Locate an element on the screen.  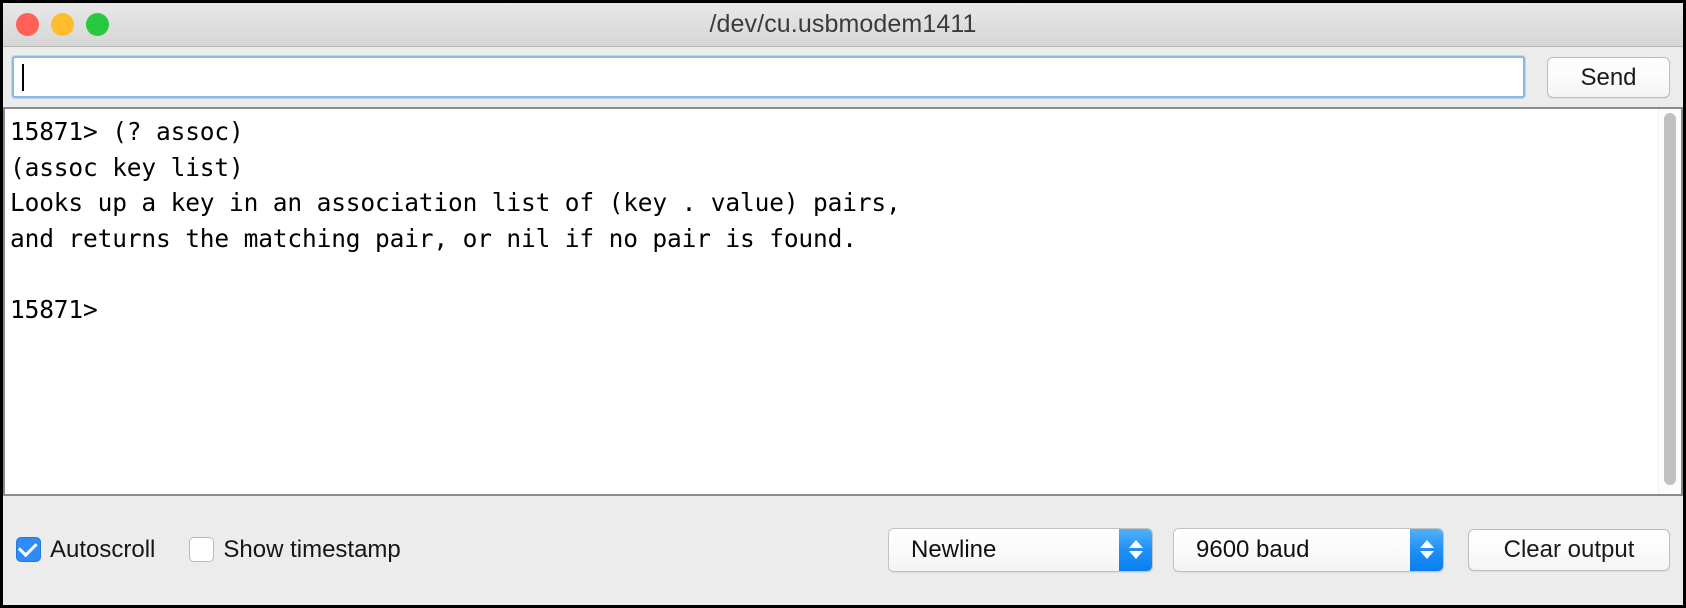
baud-rate-value: 9600 baud is located at coordinates (1292, 549).